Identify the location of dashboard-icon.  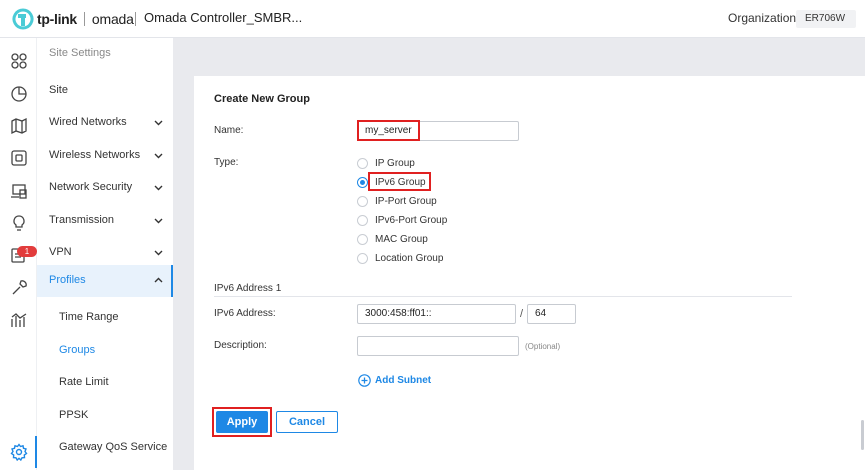
(19, 61).